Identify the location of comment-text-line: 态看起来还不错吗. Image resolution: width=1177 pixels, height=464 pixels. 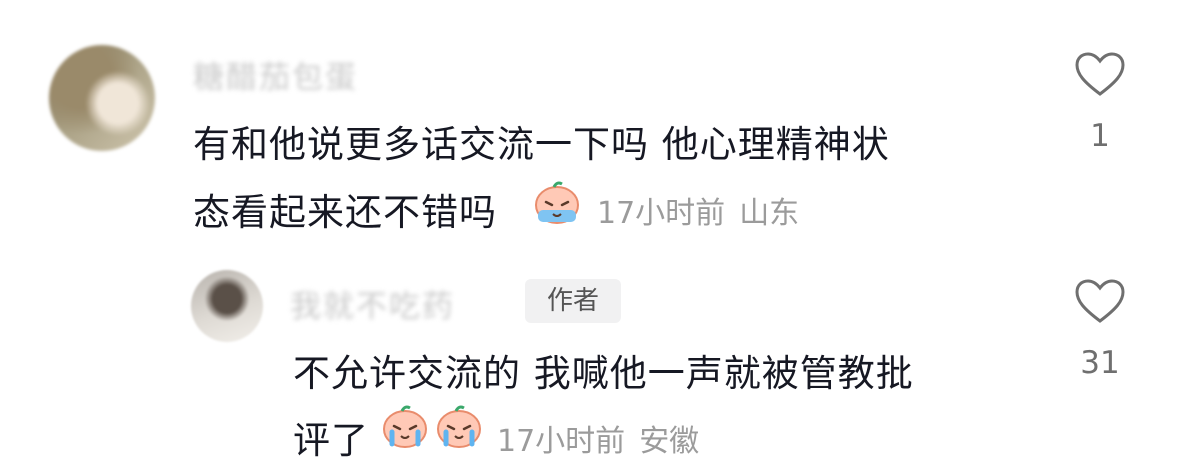
(345, 212).